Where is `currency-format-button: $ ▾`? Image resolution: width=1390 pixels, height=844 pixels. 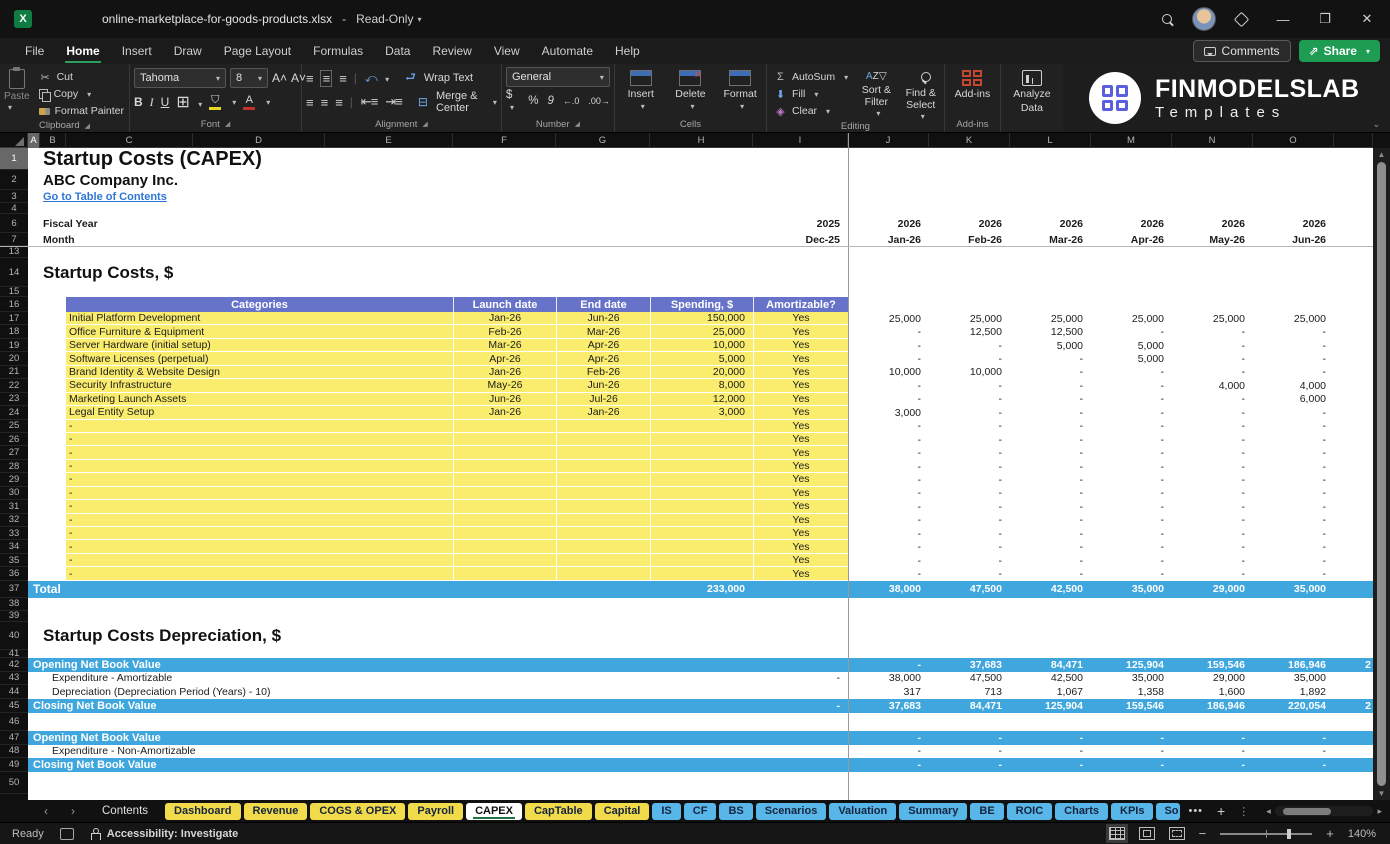 currency-format-button: $ ▾ is located at coordinates (512, 101).